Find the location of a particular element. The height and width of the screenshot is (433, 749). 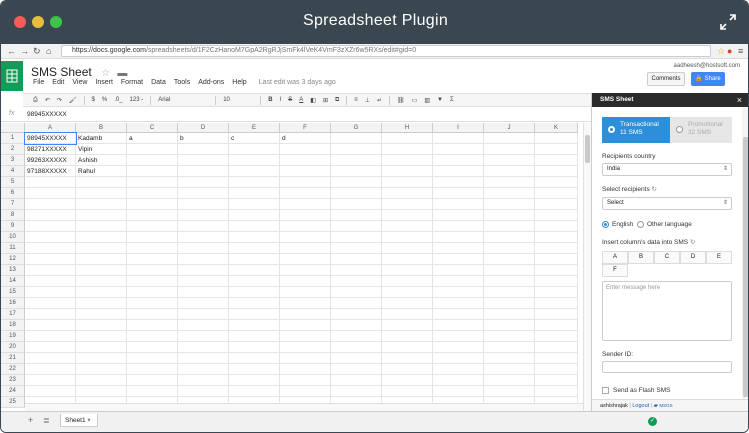

column-header-a: A is located at coordinates (50, 128).